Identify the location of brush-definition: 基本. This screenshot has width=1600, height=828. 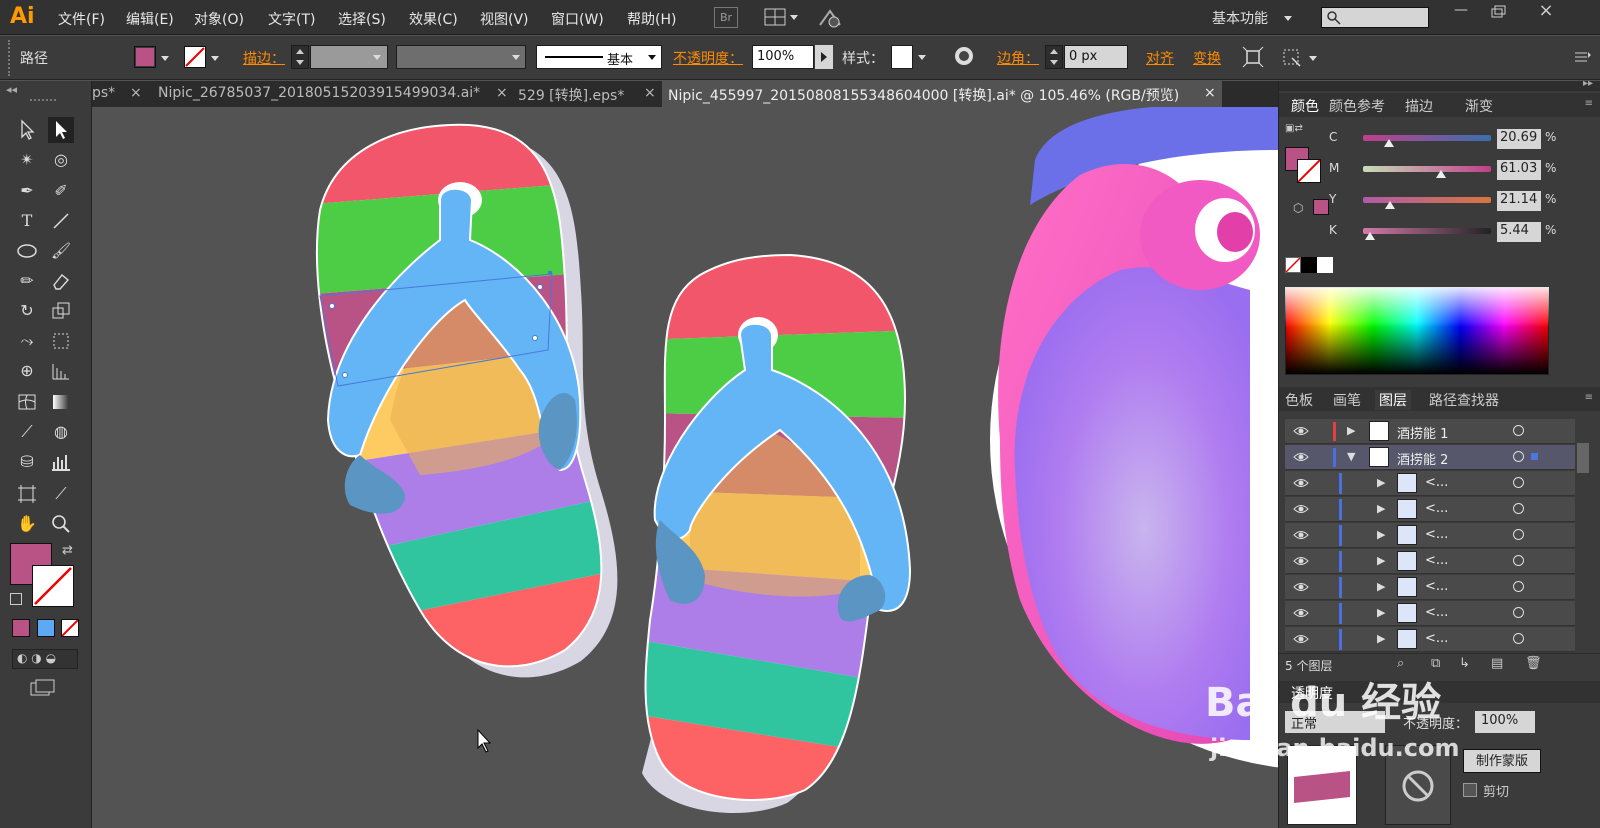
(599, 57).